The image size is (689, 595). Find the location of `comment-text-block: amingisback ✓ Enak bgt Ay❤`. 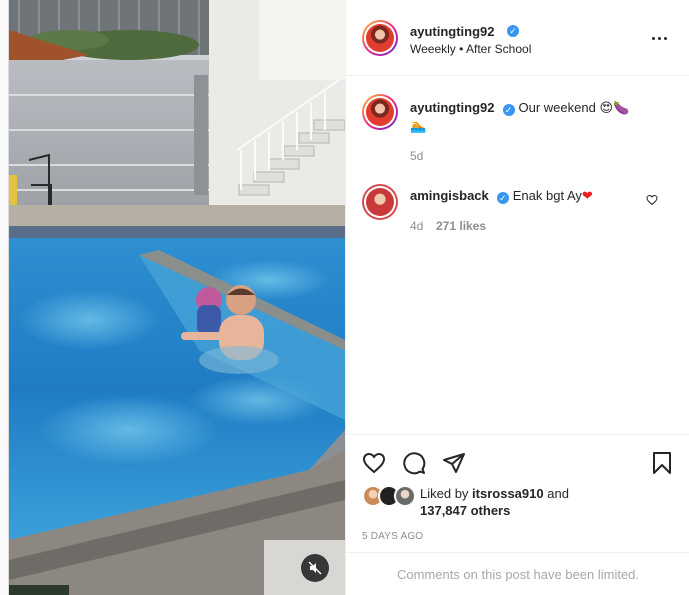

comment-text-block: amingisback ✓ Enak bgt Ay❤ is located at coordinates (530, 196).